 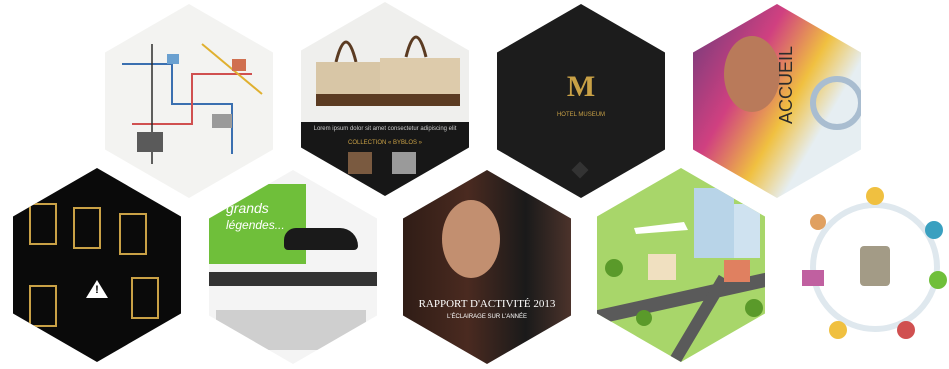 I want to click on portfolio-tile-logo: M HOTEL MUSEUM, so click(x=581, y=101).